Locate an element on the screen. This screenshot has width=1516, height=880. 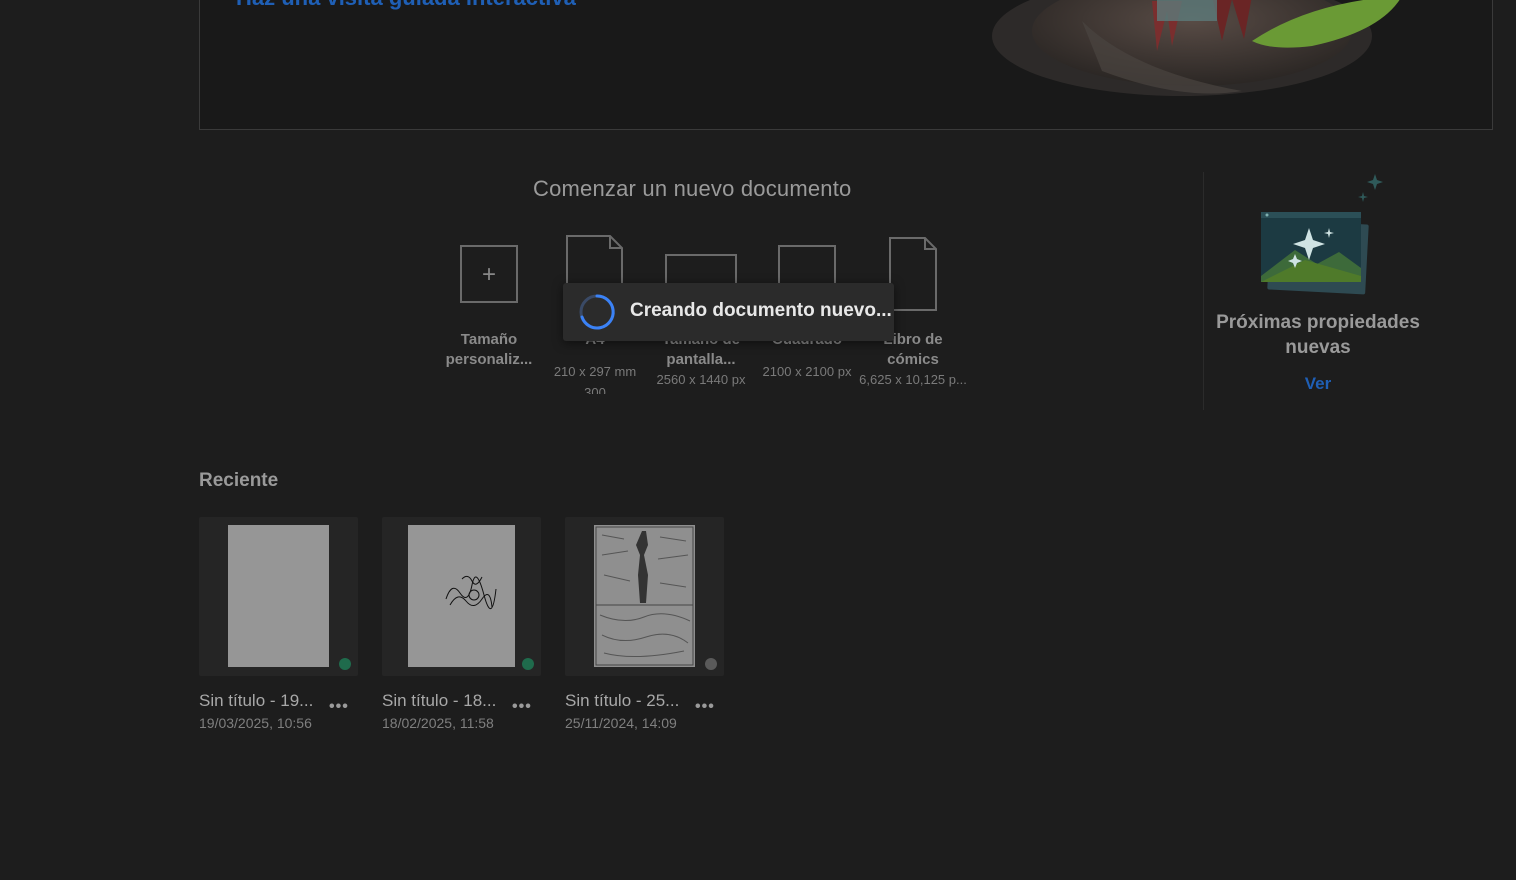
plus-icon: + is located at coordinates (488, 274).